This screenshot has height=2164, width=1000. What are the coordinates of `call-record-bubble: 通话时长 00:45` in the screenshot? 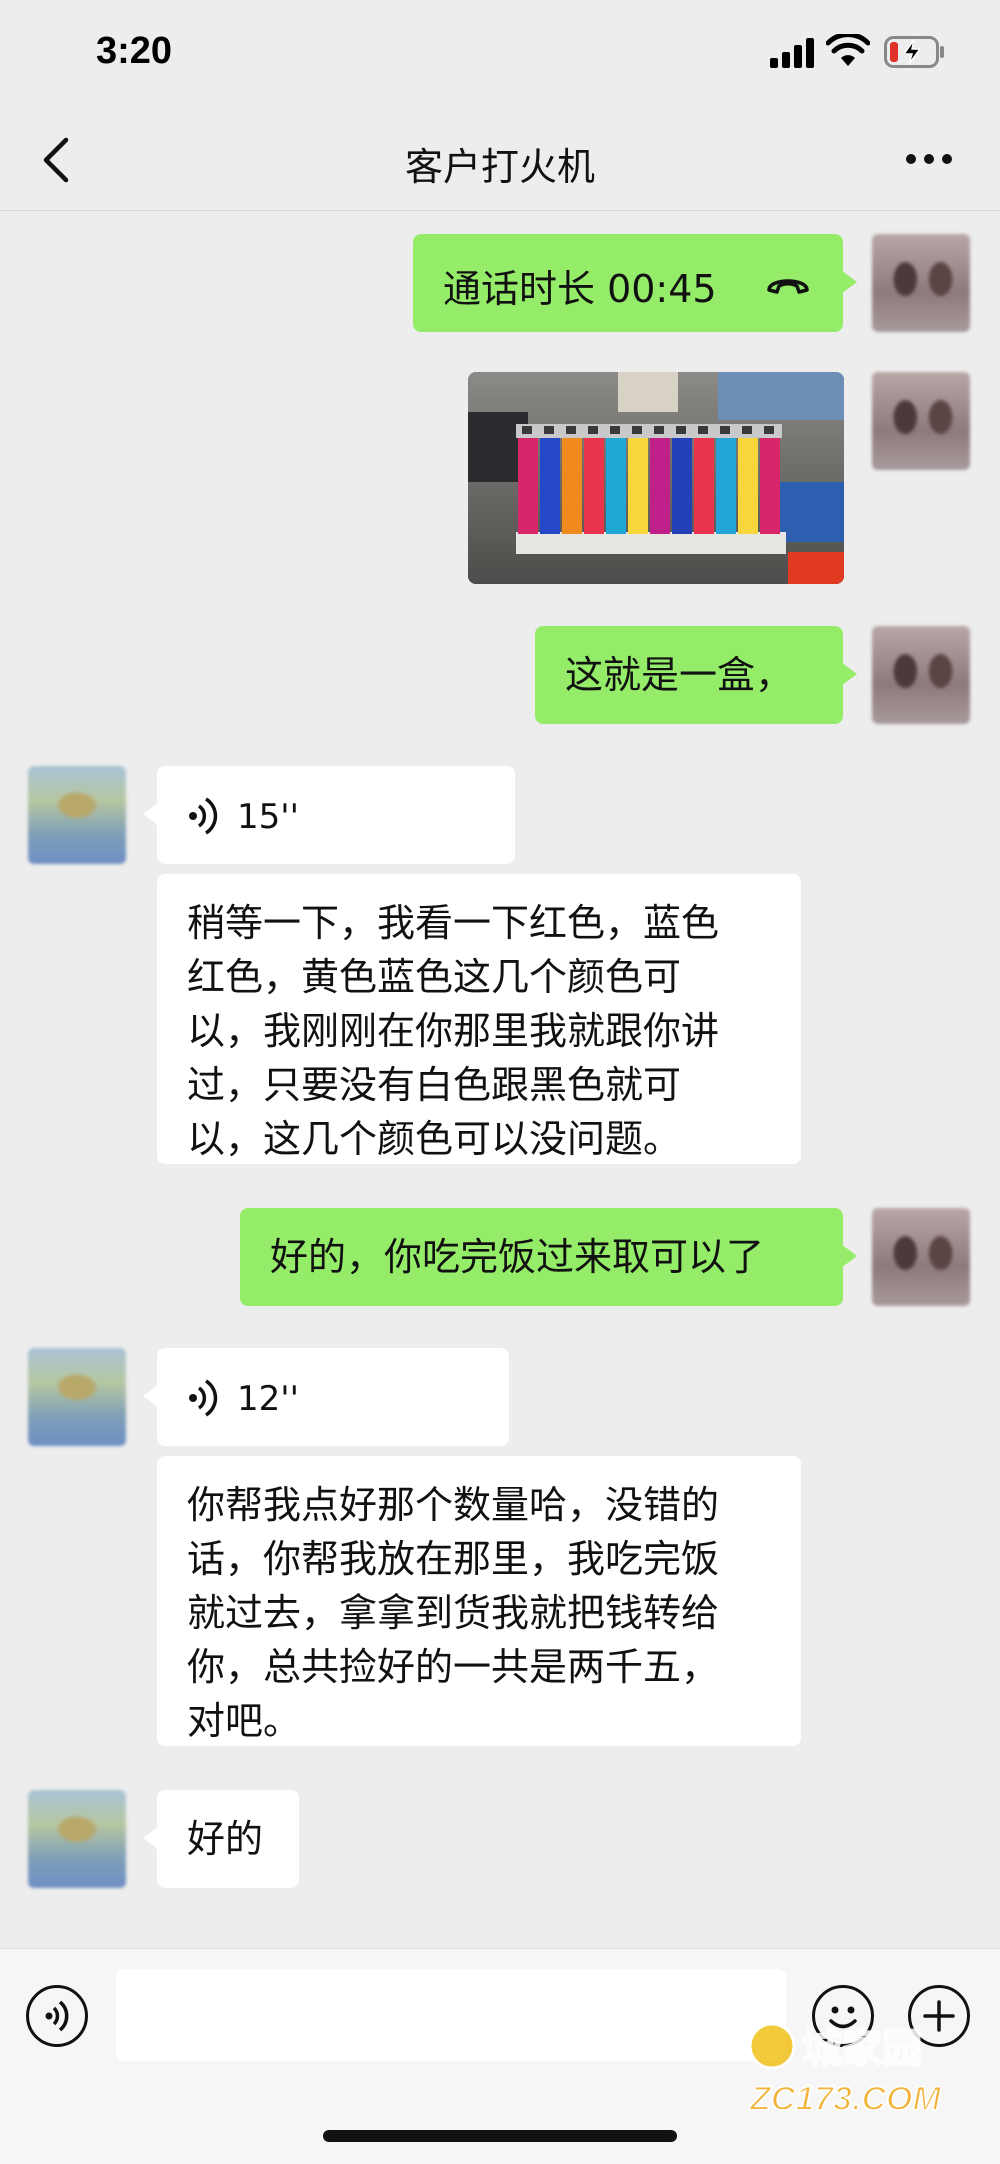 It's located at (635, 283).